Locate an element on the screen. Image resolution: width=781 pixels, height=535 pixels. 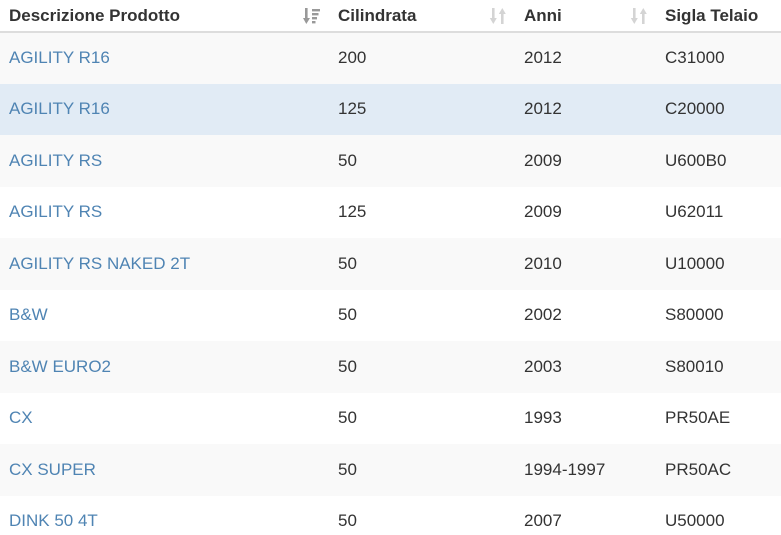
cell-sigla-telaio: C20000 is located at coordinates (695, 109).